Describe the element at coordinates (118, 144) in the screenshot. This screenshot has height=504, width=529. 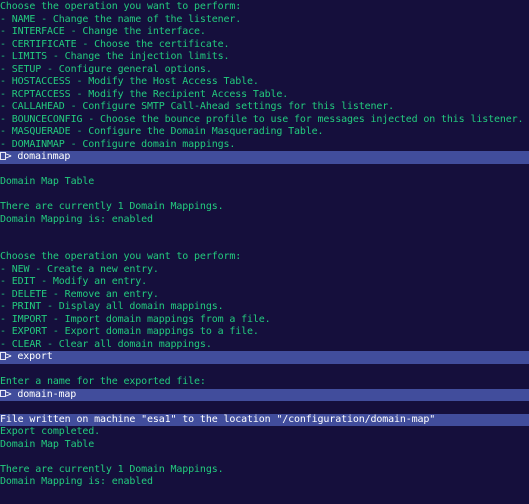
I see `menu-option-domainmap: - DOMAINMAP - Configure domain mappings.` at that location.